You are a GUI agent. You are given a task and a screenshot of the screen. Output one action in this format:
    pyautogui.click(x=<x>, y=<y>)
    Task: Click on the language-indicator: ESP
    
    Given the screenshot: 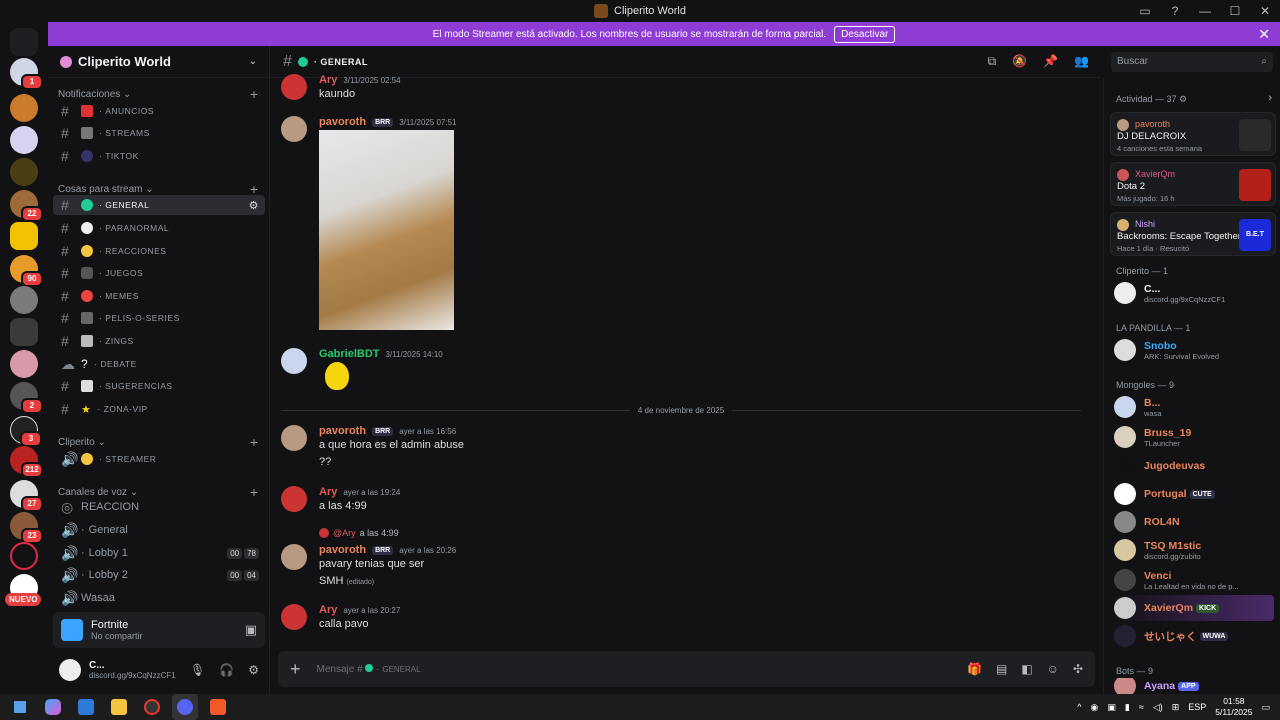 What is the action you would take?
    pyautogui.click(x=1197, y=707)
    